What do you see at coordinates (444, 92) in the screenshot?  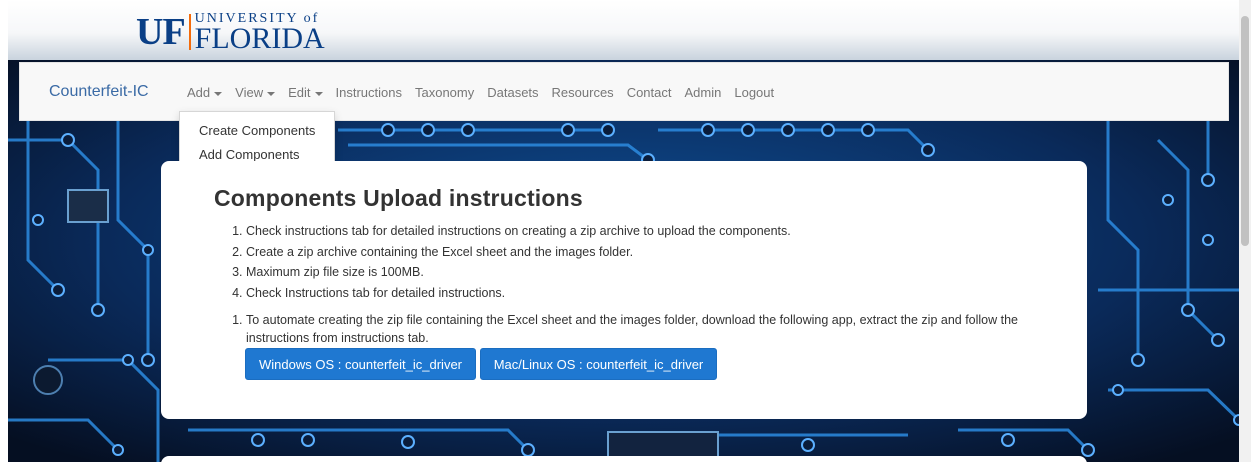 I see `nav-taxonomy: Taxonomy` at bounding box center [444, 92].